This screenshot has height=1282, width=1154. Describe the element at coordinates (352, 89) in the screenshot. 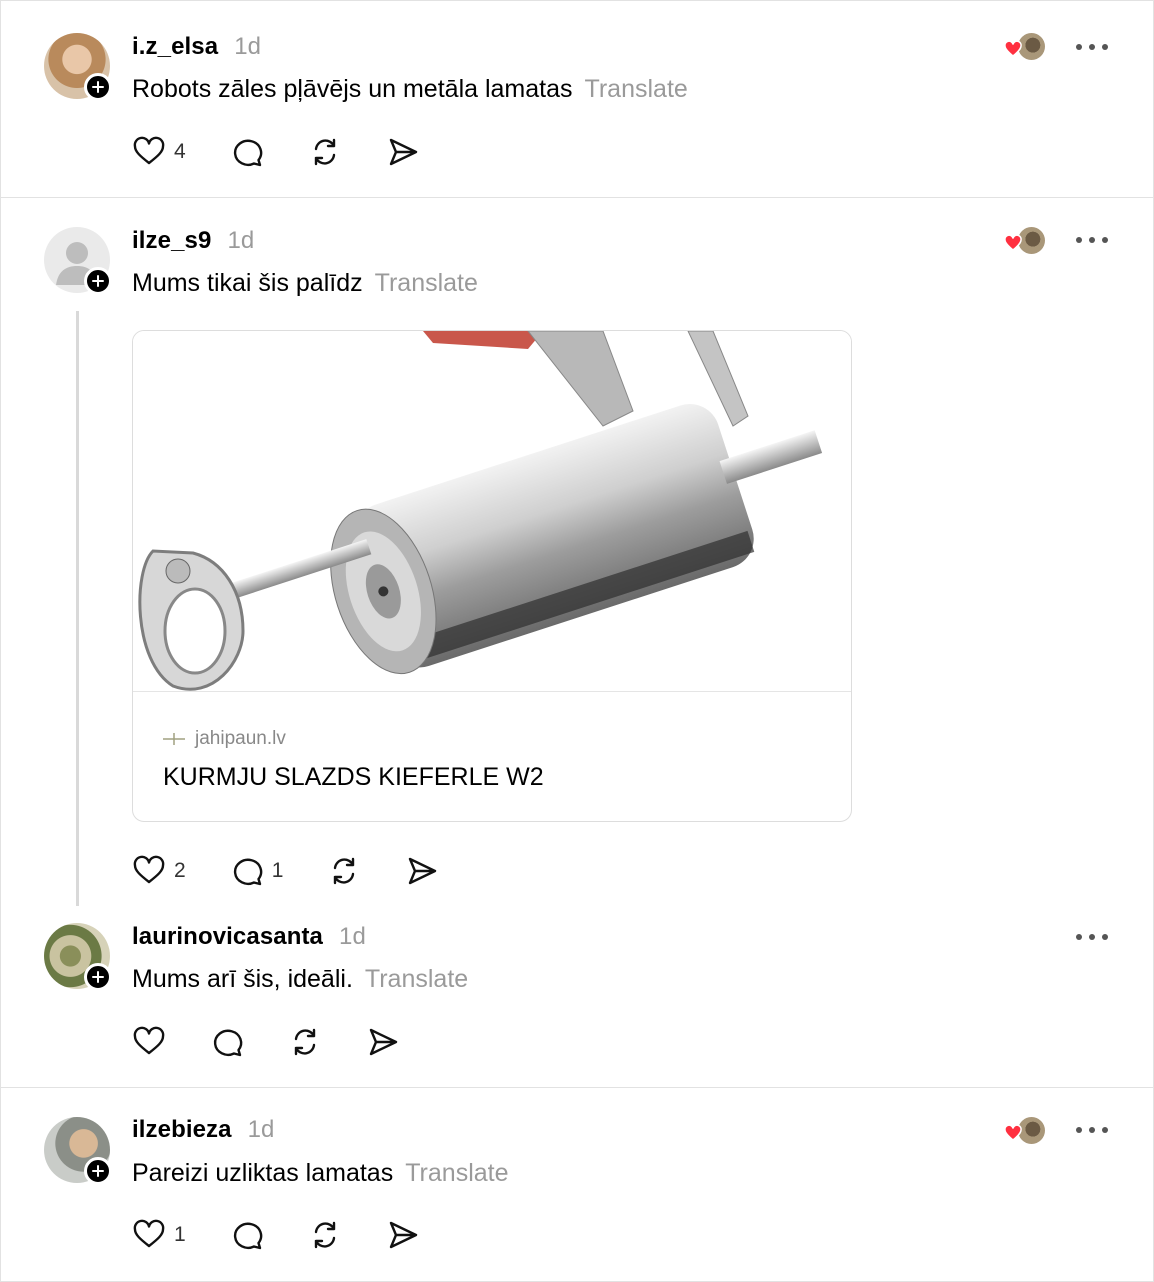

I see `post-text: Robots zāles pļāvējs un metāla lamatas` at that location.